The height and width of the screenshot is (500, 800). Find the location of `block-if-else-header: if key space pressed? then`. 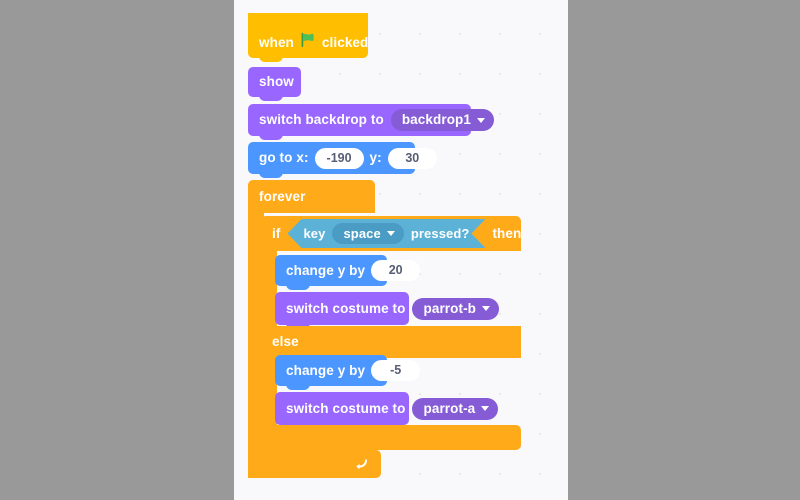

block-if-else-header: if key space pressed? then is located at coordinates (391, 233).